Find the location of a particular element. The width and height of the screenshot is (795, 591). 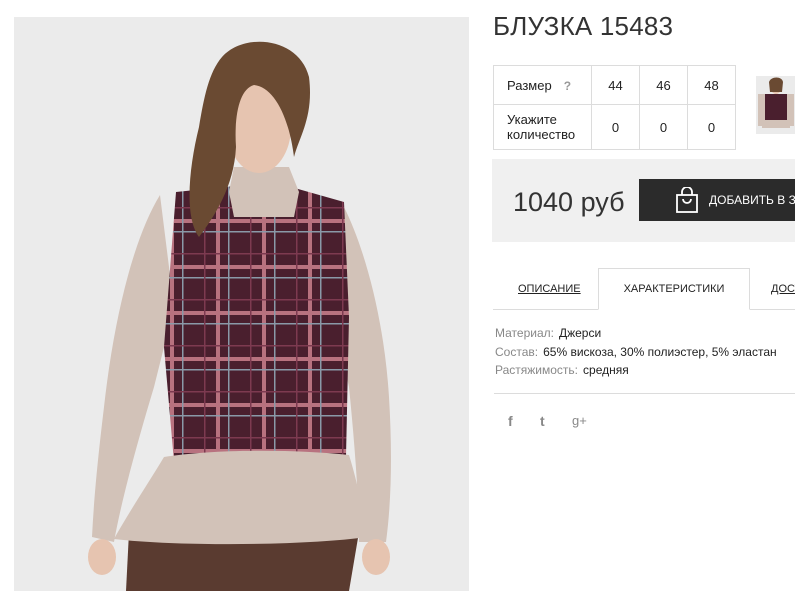

product-thumbnail is located at coordinates (775, 105).